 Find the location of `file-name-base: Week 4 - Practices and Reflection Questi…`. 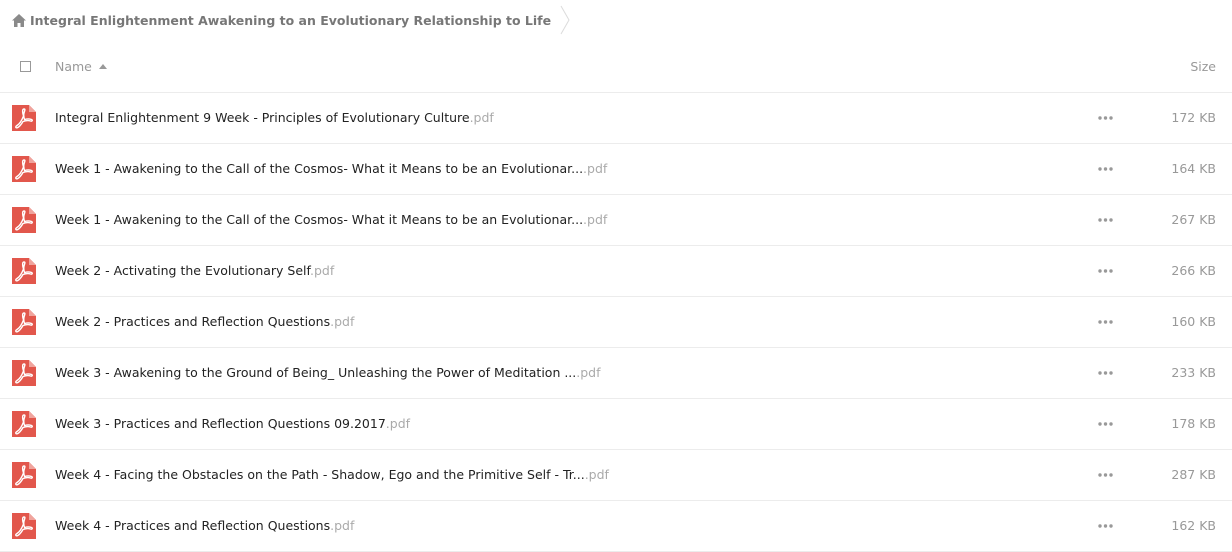

file-name-base: Week 4 - Practices and Reflection Questi… is located at coordinates (193, 525).